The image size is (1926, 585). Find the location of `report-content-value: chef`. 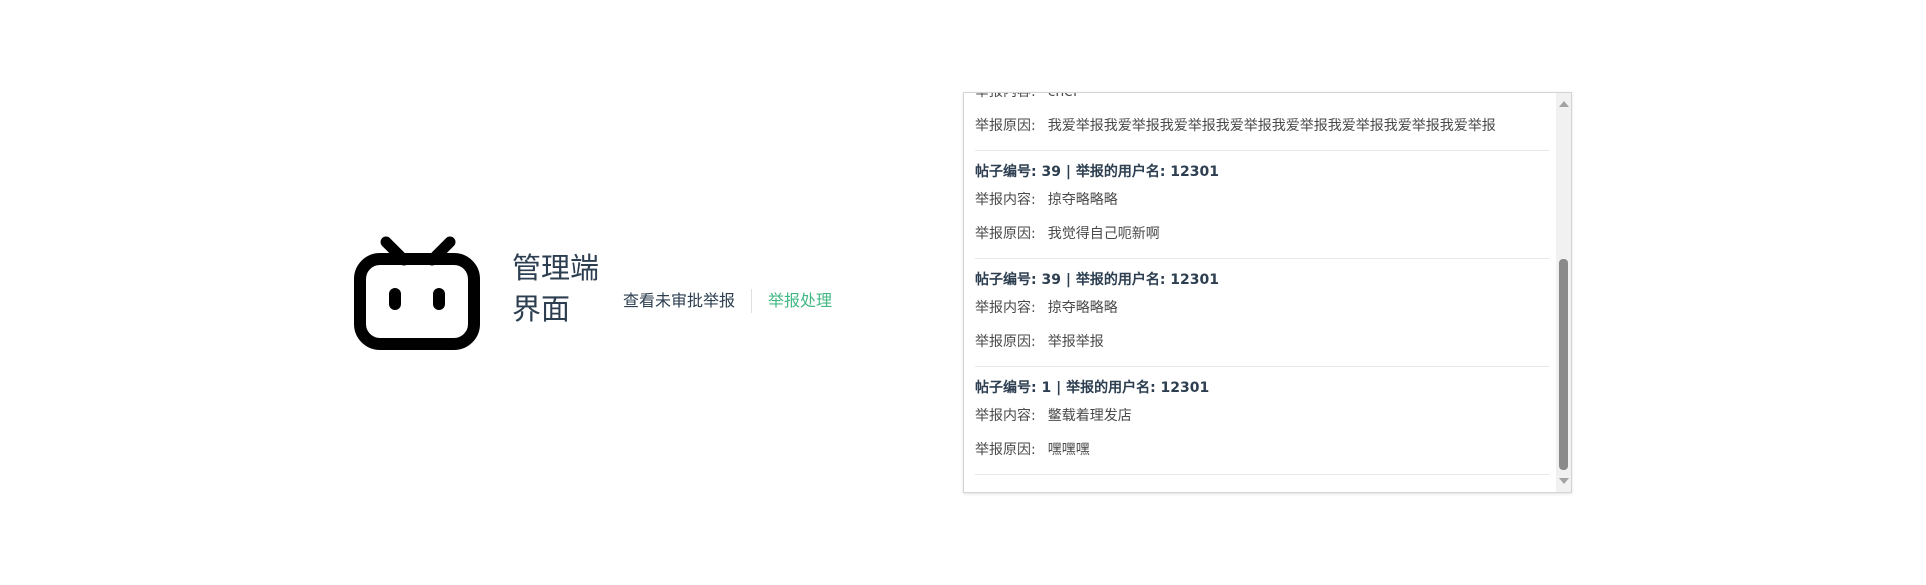

report-content-value: chef is located at coordinates (1062, 96).